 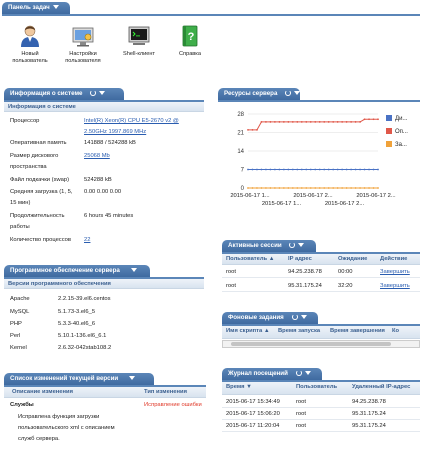 What do you see at coordinates (115, 132) in the screenshot?
I see `cpu-value-2: 2.50GHz 1997.869 MHz` at bounding box center [115, 132].